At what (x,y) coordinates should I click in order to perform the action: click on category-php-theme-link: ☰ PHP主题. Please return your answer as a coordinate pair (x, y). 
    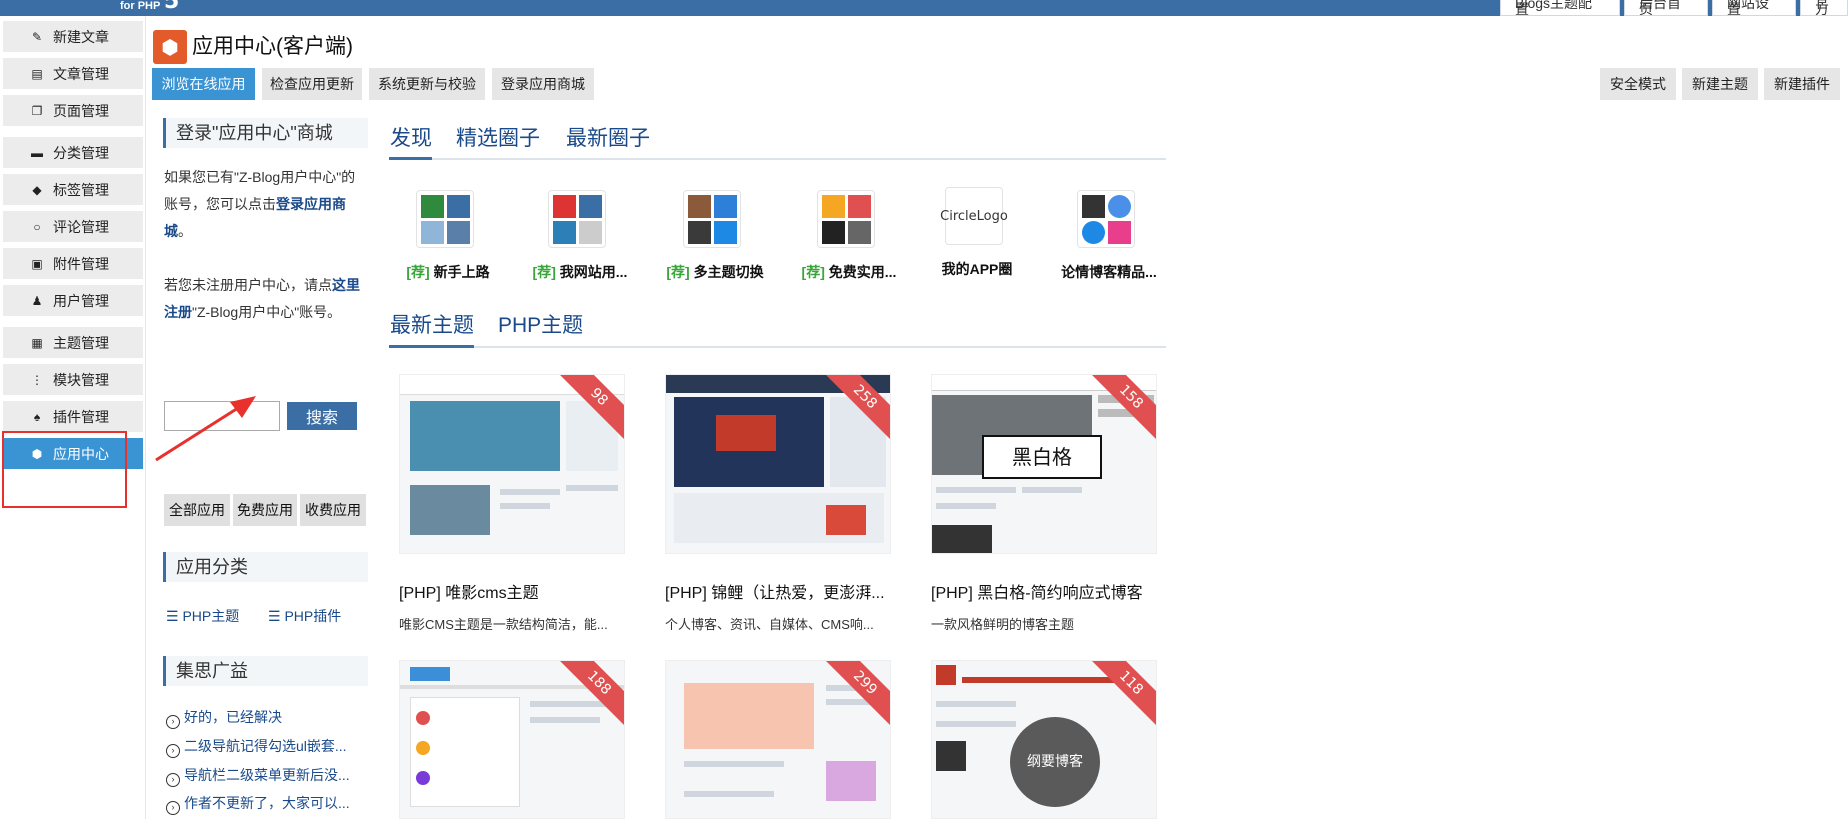
    Looking at the image, I should click on (202, 616).